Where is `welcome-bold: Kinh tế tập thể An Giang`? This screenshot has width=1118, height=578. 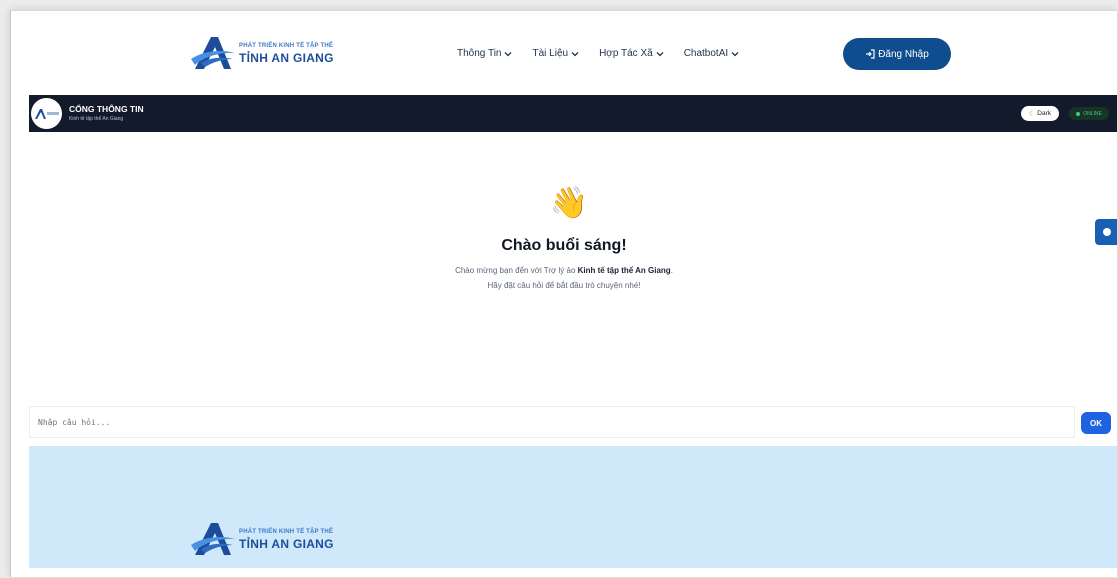 welcome-bold: Kinh tế tập thể An Giang is located at coordinates (624, 270).